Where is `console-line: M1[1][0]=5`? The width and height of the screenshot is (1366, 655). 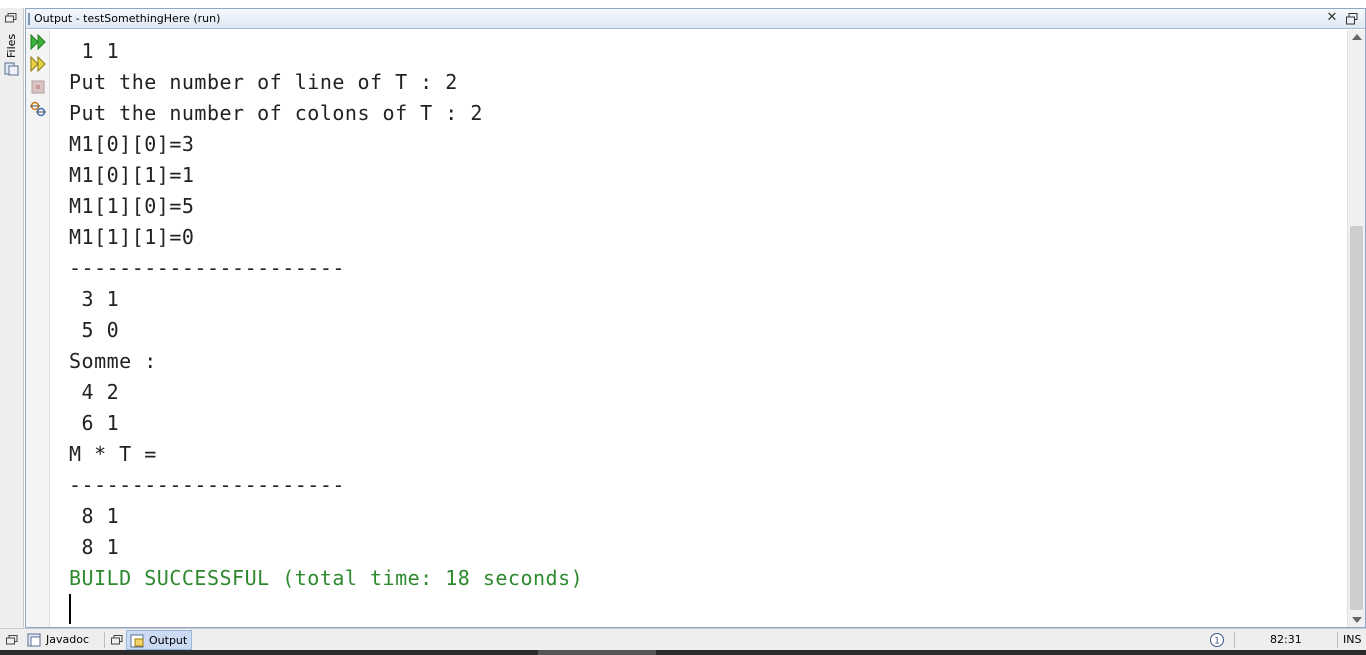 console-line: M1[1][0]=5 is located at coordinates (132, 206).